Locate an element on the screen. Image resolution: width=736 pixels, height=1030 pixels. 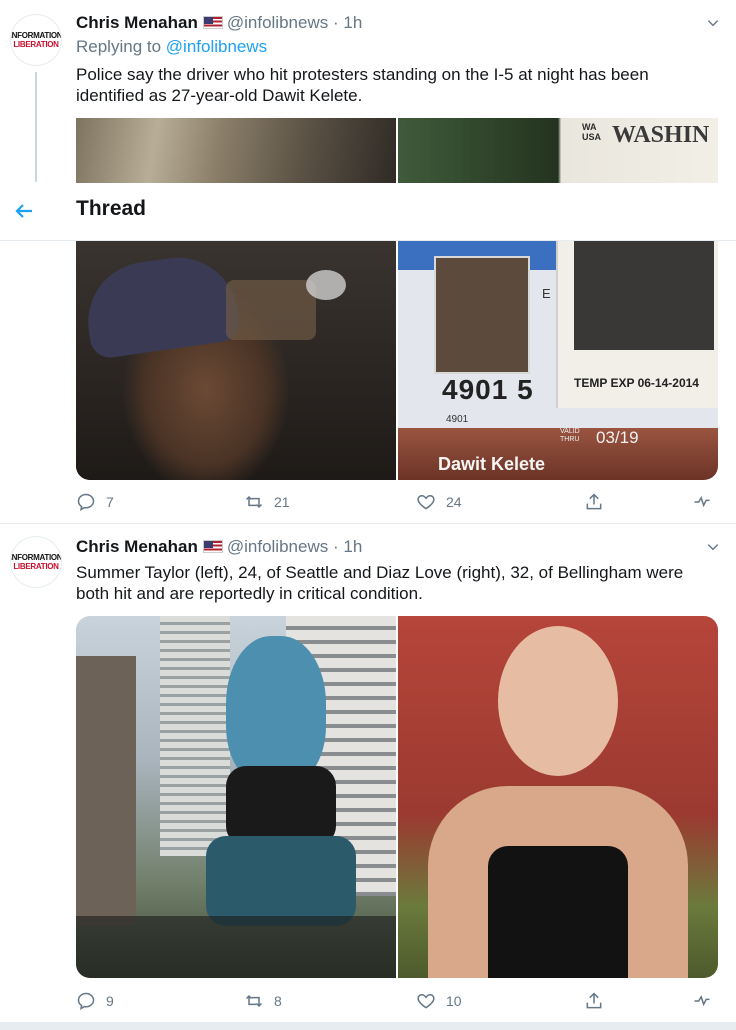
reply-button: 9 is located at coordinates (95, 1001).